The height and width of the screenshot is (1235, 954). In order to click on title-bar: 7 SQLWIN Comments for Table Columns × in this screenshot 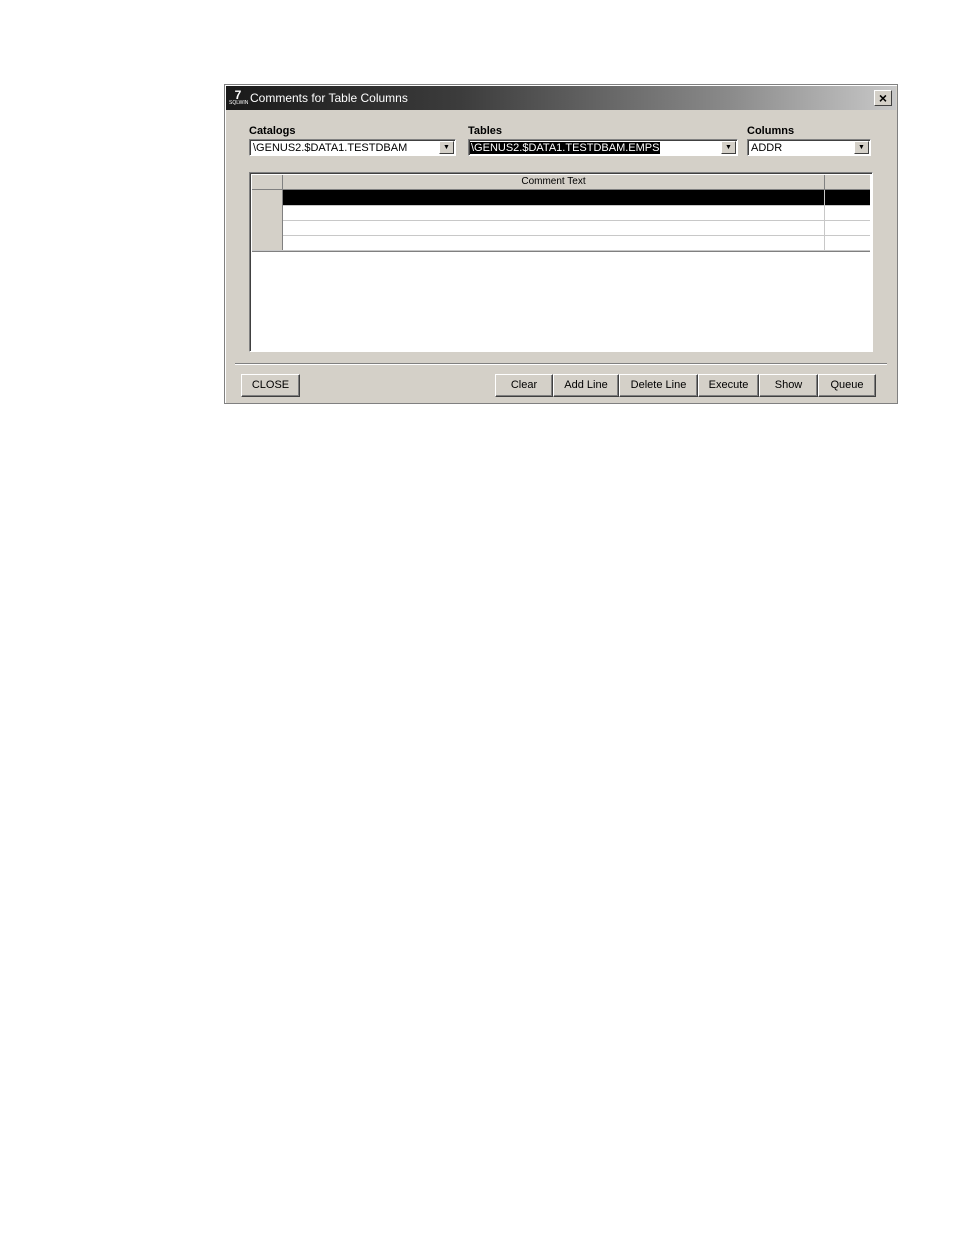, I will do `click(561, 98)`.